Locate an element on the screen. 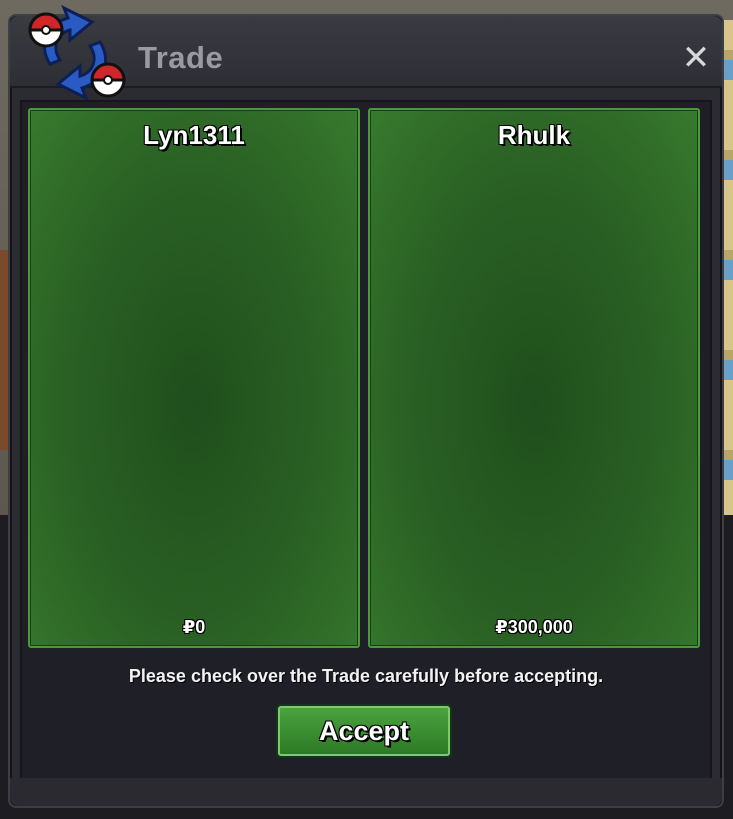  panel-money-amount: ₽300,000 is located at coordinates (534, 627).